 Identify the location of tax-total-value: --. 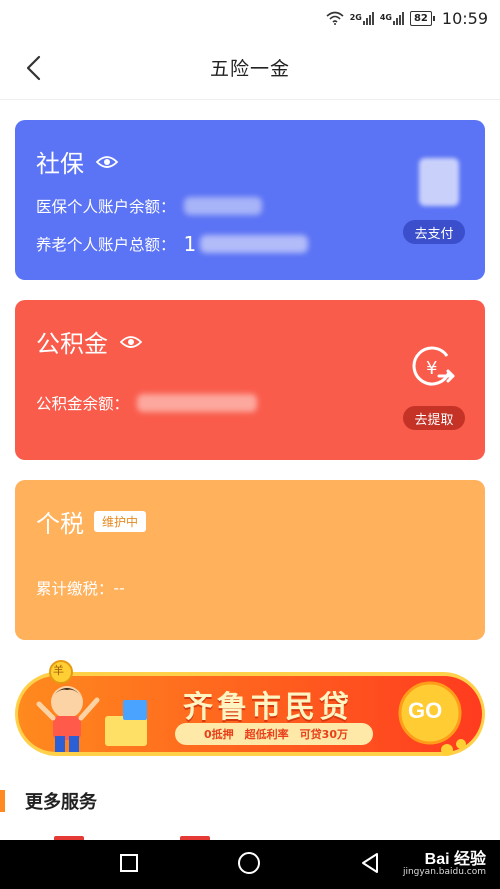
(119, 588).